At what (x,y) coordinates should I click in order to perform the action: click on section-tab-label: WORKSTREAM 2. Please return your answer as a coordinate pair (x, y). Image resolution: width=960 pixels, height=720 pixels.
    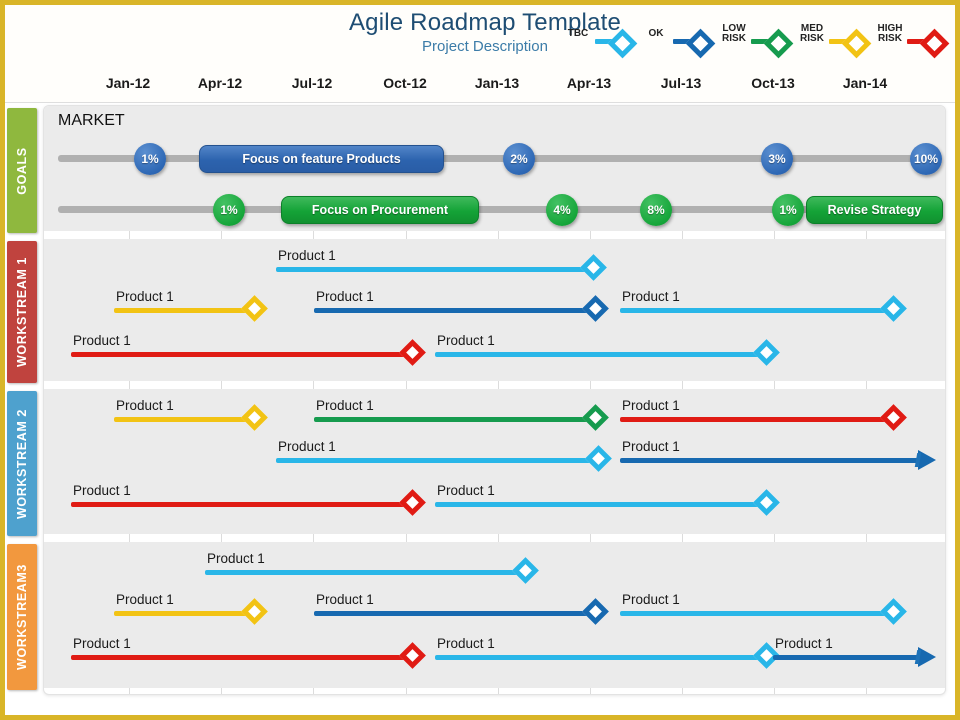
    Looking at the image, I should click on (22, 463).